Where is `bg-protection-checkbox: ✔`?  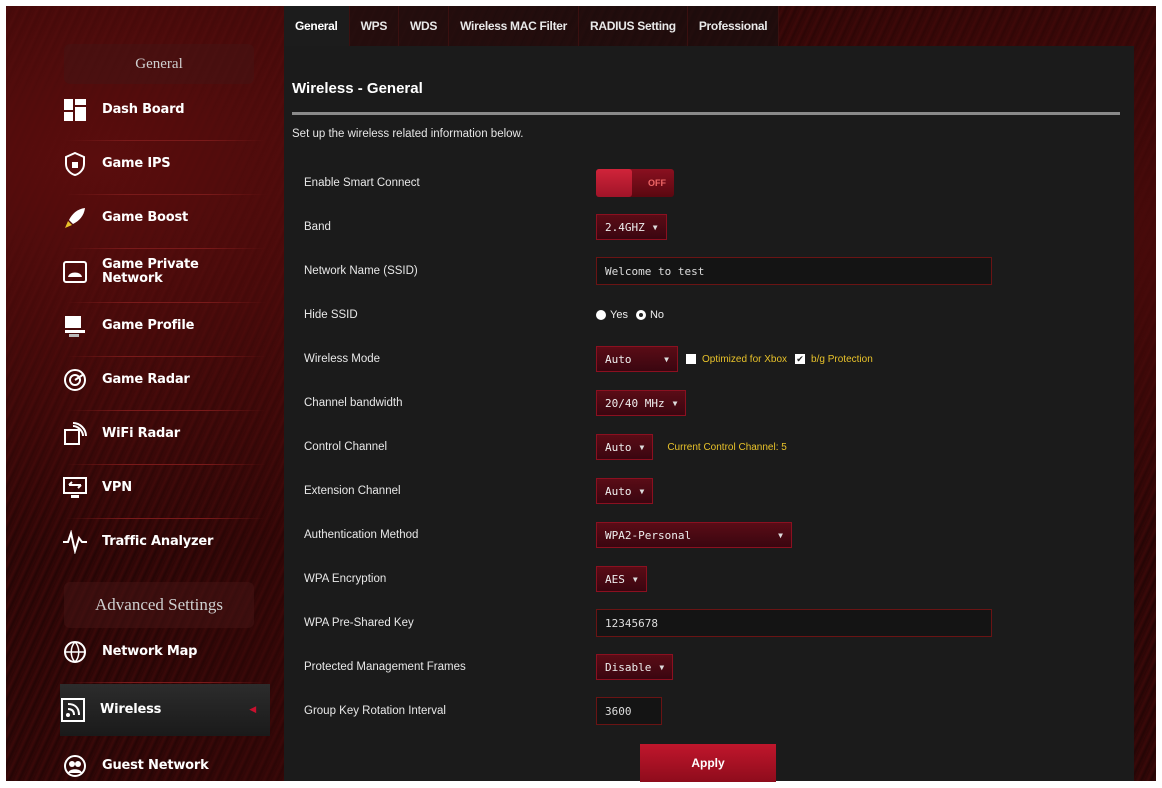 bg-protection-checkbox: ✔ is located at coordinates (800, 359).